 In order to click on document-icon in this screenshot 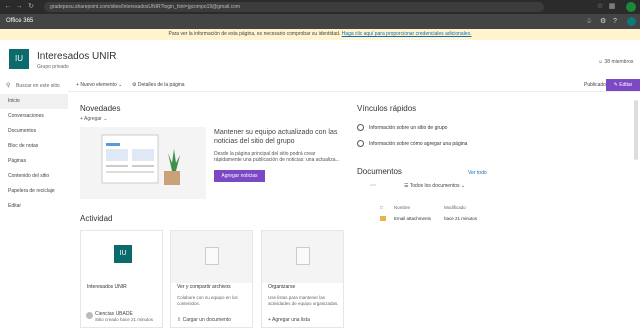, I will do `click(212, 256)`.